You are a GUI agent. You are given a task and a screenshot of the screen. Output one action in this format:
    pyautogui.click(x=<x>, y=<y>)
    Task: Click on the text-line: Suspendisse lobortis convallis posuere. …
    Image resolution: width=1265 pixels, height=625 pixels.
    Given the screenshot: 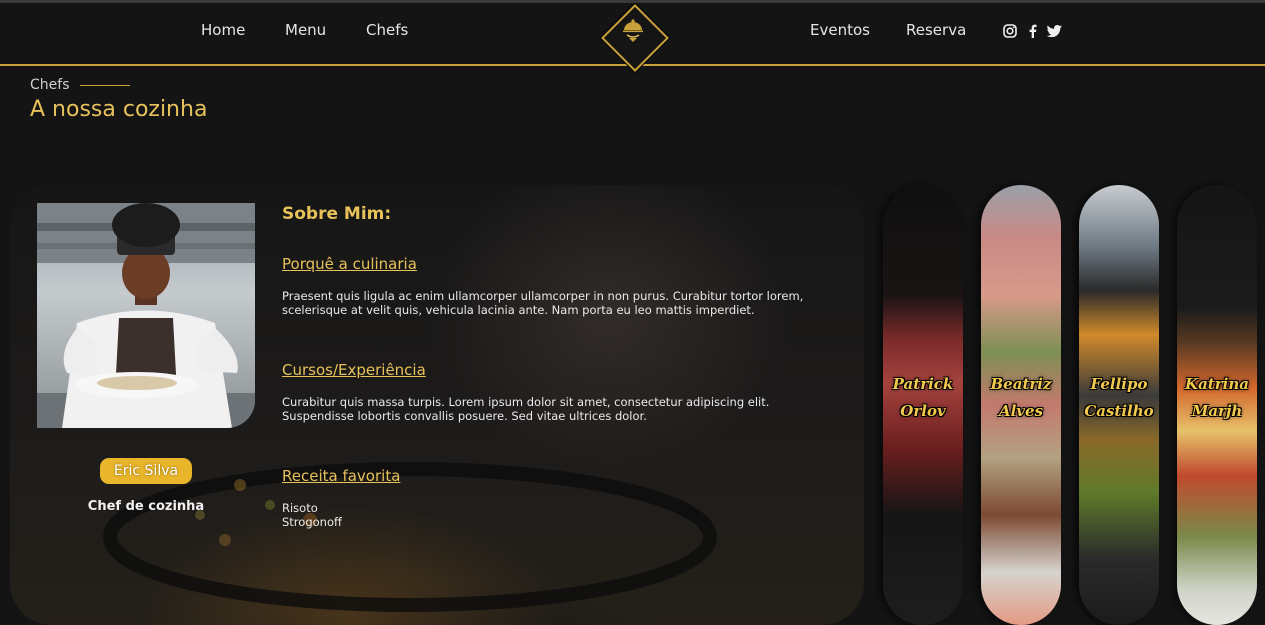 What is the action you would take?
    pyautogui.click(x=464, y=416)
    